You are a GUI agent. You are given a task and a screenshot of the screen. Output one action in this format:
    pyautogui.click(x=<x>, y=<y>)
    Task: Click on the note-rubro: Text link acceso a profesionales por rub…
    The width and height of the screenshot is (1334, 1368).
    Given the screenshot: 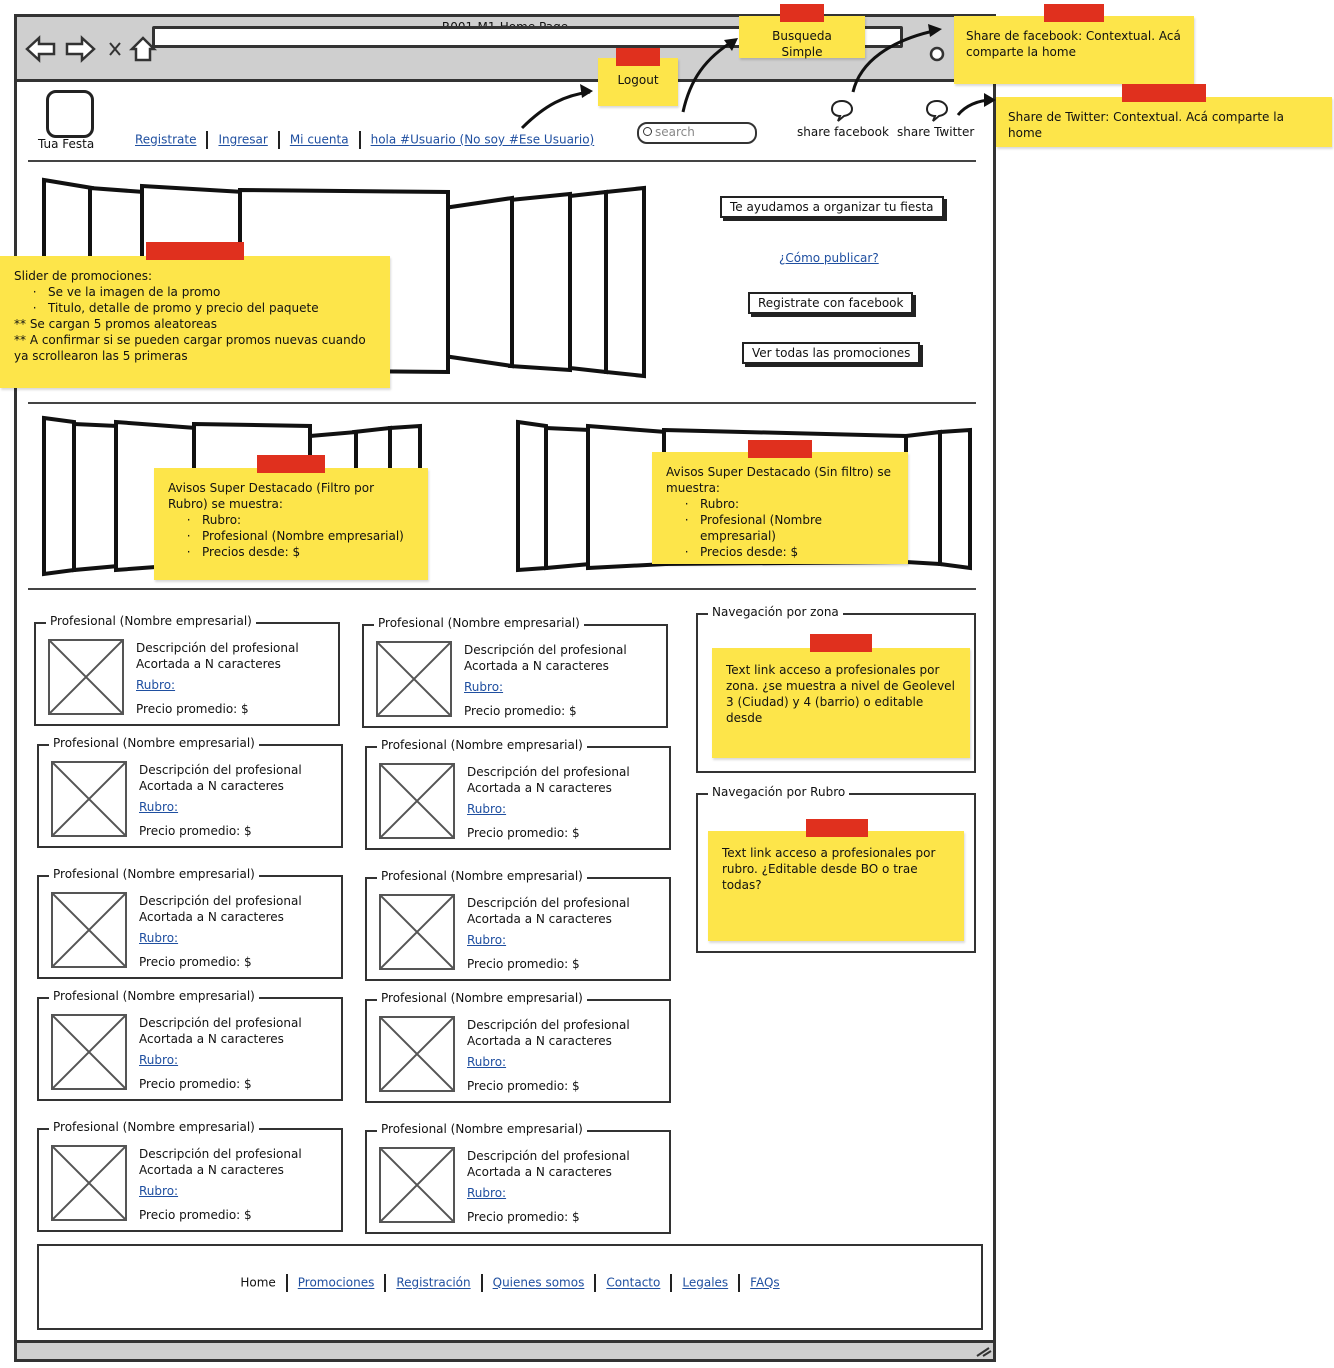 What is the action you would take?
    pyautogui.click(x=836, y=886)
    